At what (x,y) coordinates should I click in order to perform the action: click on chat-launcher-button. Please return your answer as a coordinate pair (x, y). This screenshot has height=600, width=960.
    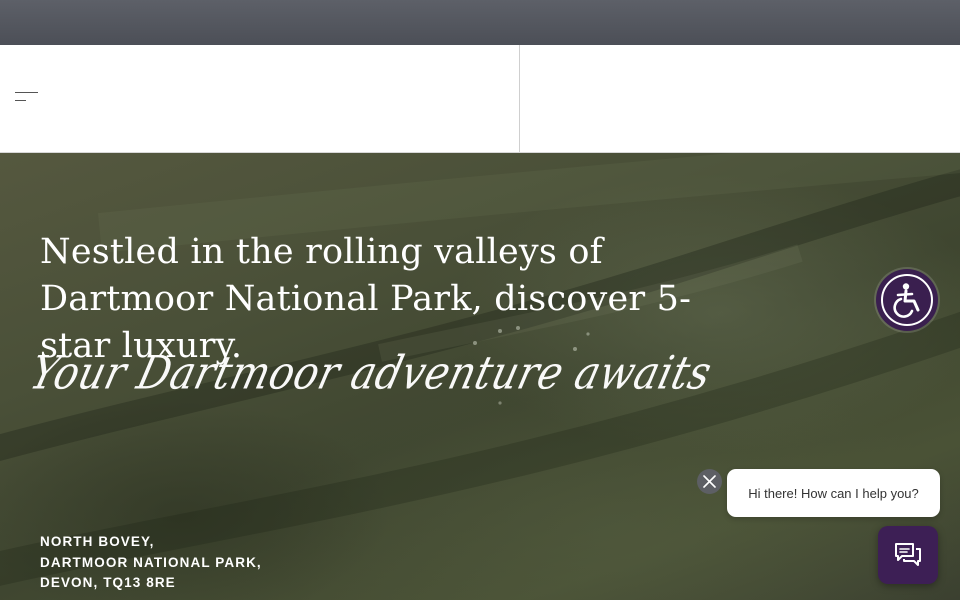
    Looking at the image, I should click on (908, 555).